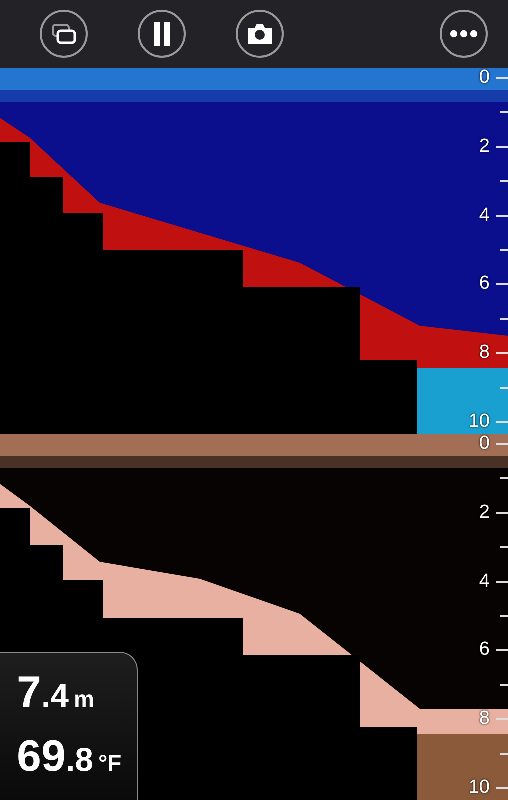 The image size is (508, 800). I want to click on layers-button, so click(64, 34).